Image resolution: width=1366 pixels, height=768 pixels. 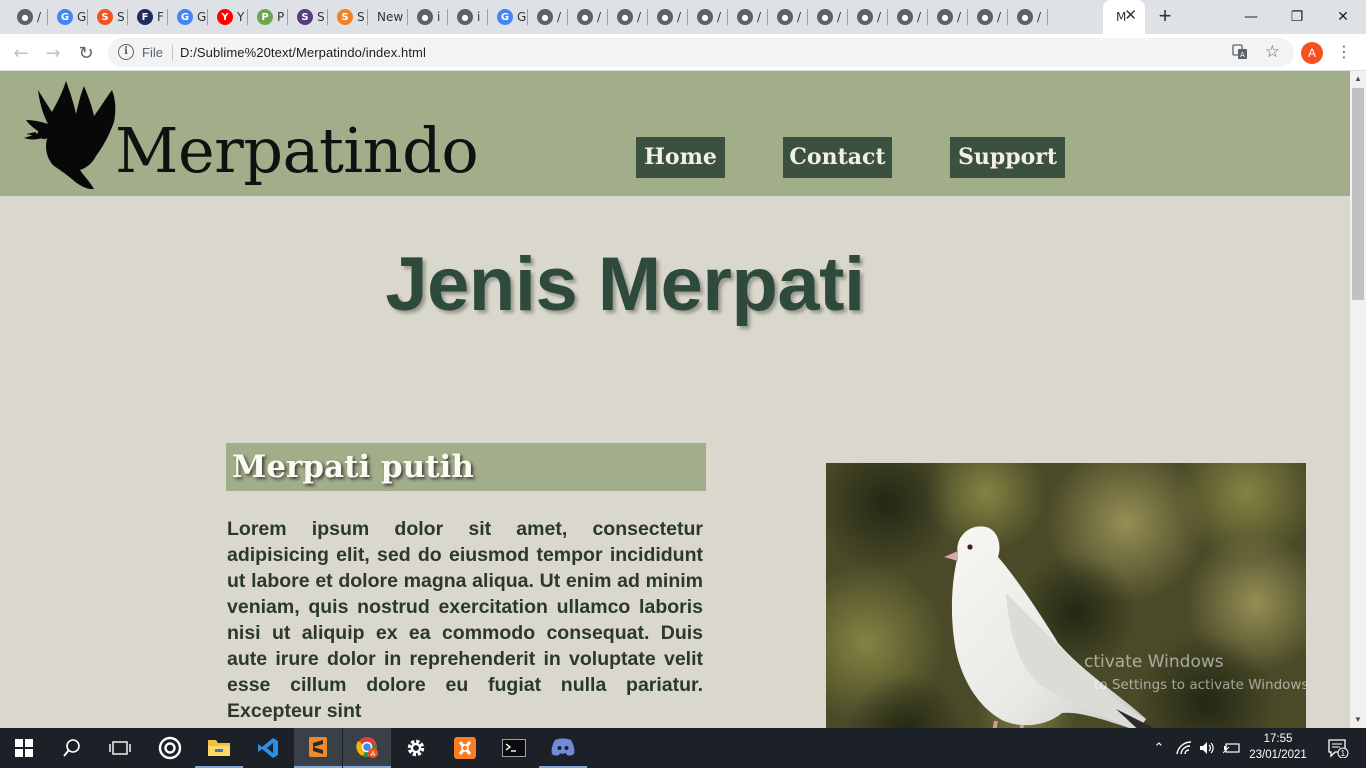 What do you see at coordinates (563, 748) in the screenshot?
I see `discord-icon` at bounding box center [563, 748].